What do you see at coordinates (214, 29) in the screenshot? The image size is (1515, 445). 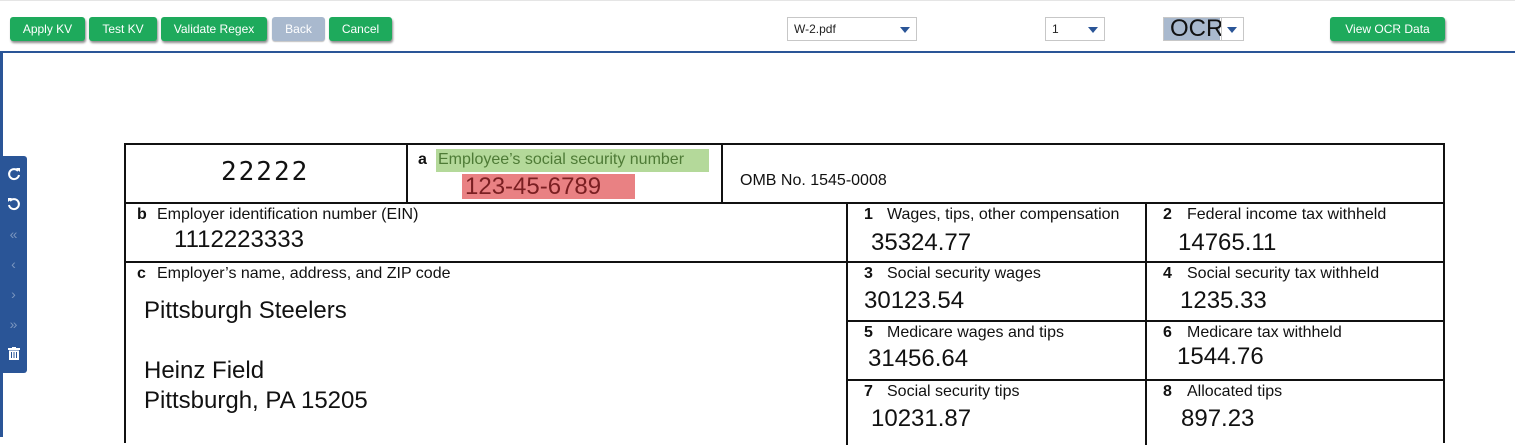 I see `validate-regex-button: Validate Regex` at bounding box center [214, 29].